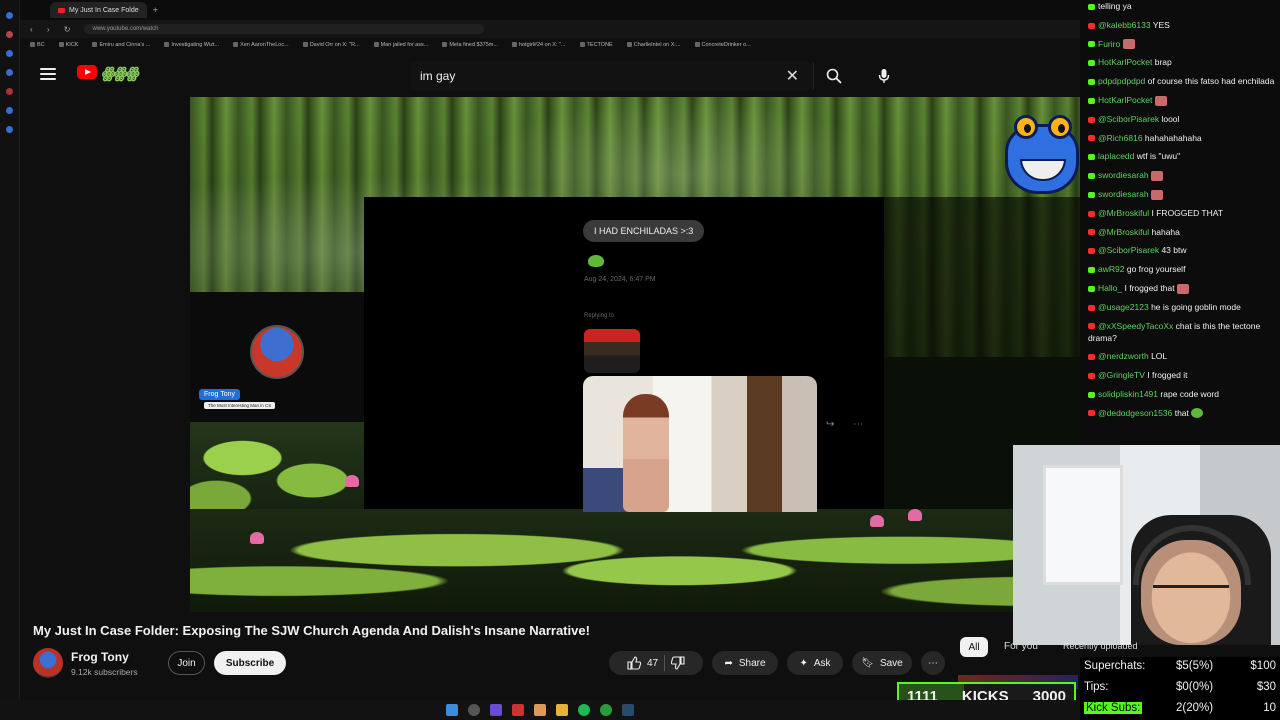 The width and height of the screenshot is (1280, 720). Describe the element at coordinates (562, 710) in the screenshot. I see `folder-icon` at that location.